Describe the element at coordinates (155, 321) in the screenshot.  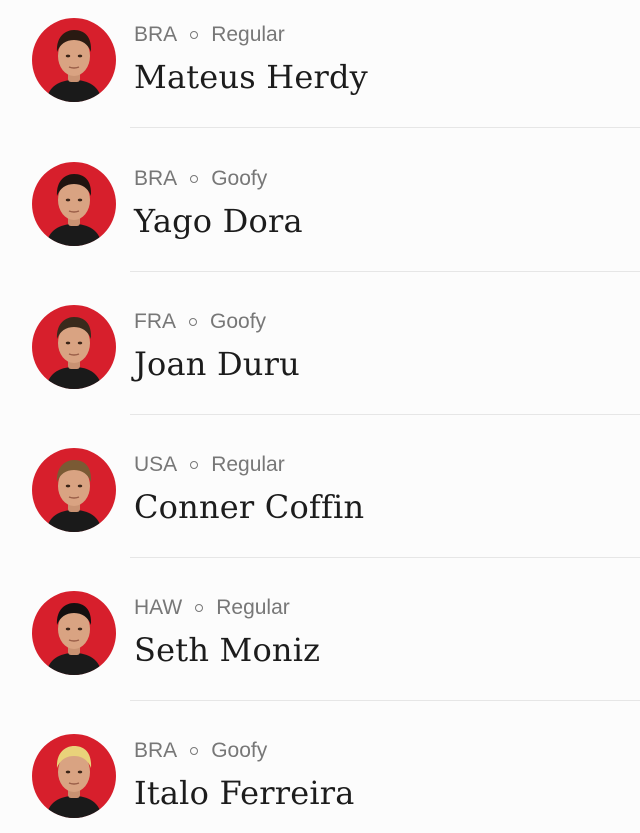
I see `country-code: FRA` at that location.